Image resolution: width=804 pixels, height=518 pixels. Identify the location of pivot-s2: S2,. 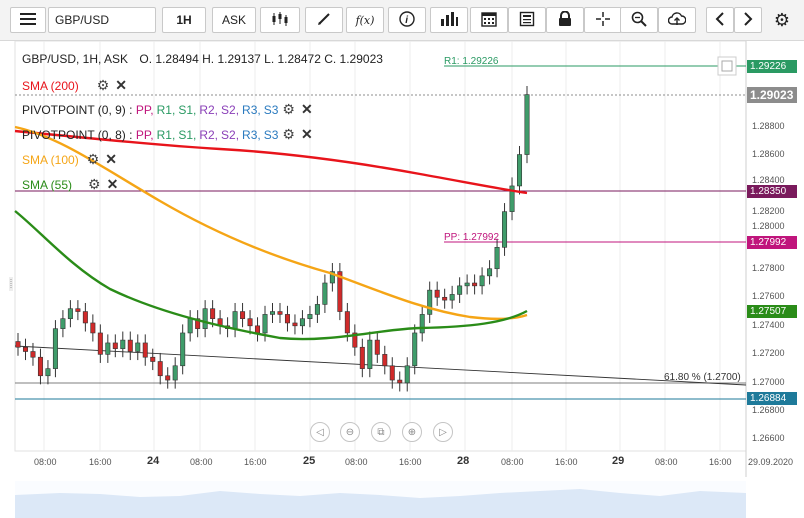
(230, 134).